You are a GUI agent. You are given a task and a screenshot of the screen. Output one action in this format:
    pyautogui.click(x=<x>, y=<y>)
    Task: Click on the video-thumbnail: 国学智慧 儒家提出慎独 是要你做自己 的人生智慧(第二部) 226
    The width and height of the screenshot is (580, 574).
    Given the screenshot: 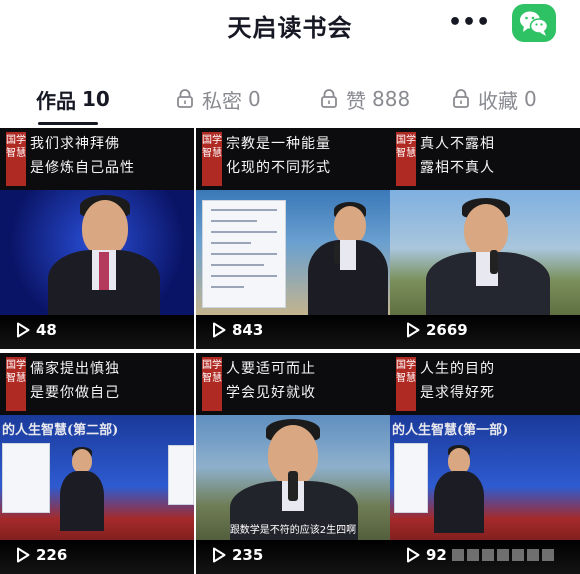 What is the action you would take?
    pyautogui.click(x=97, y=463)
    